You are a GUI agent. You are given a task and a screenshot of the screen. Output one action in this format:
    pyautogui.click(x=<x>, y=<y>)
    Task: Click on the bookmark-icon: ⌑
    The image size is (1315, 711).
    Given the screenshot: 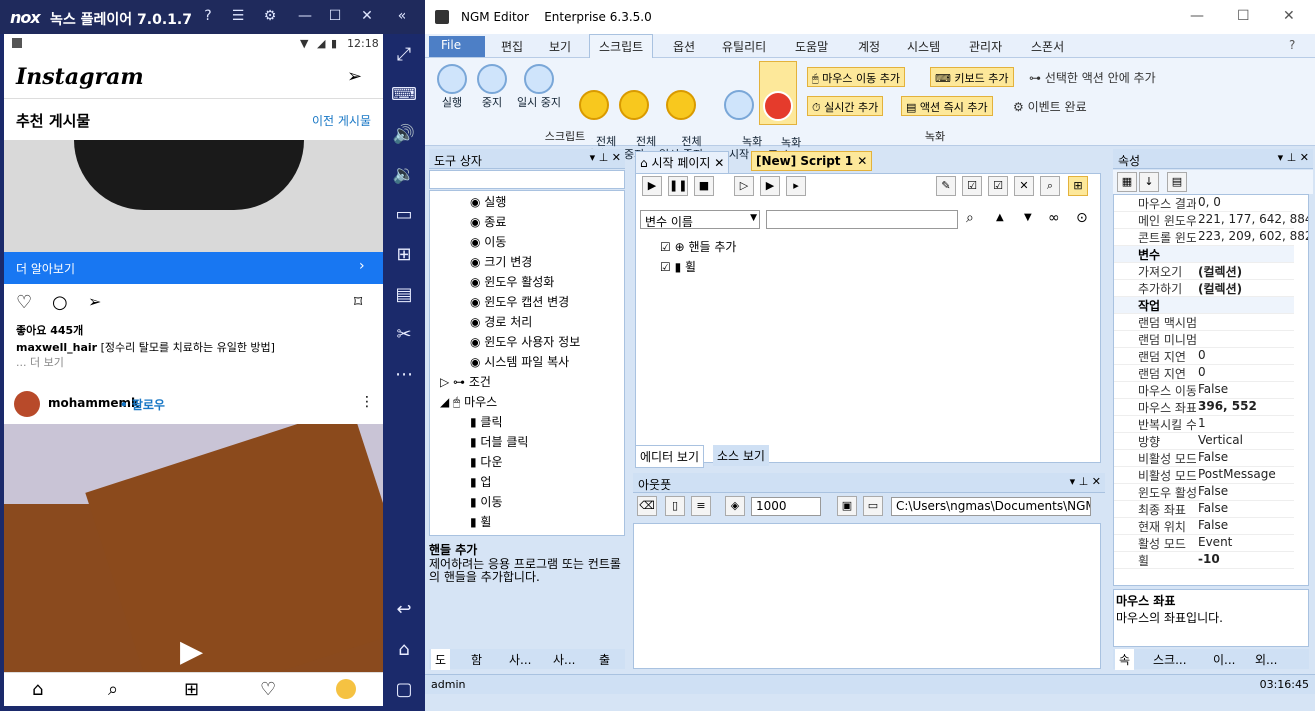 What is the action you would take?
    pyautogui.click(x=358, y=301)
    